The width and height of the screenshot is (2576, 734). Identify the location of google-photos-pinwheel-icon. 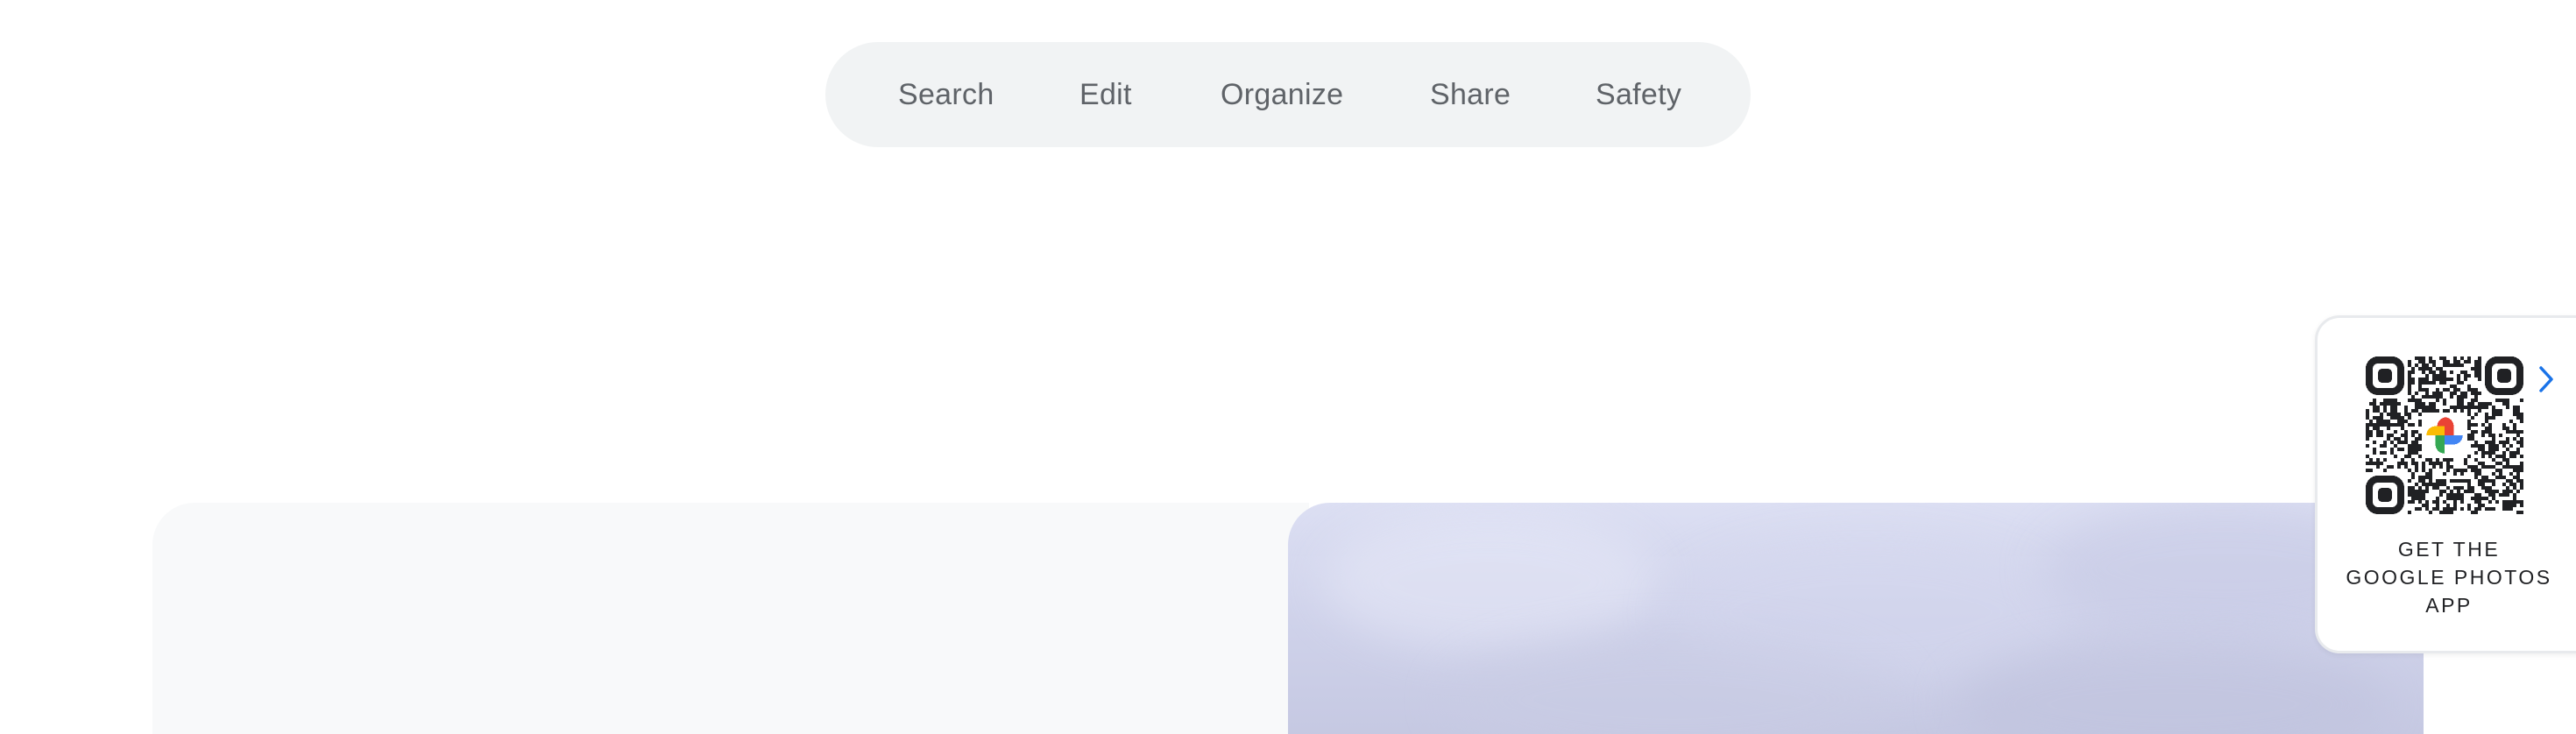
(2445, 435).